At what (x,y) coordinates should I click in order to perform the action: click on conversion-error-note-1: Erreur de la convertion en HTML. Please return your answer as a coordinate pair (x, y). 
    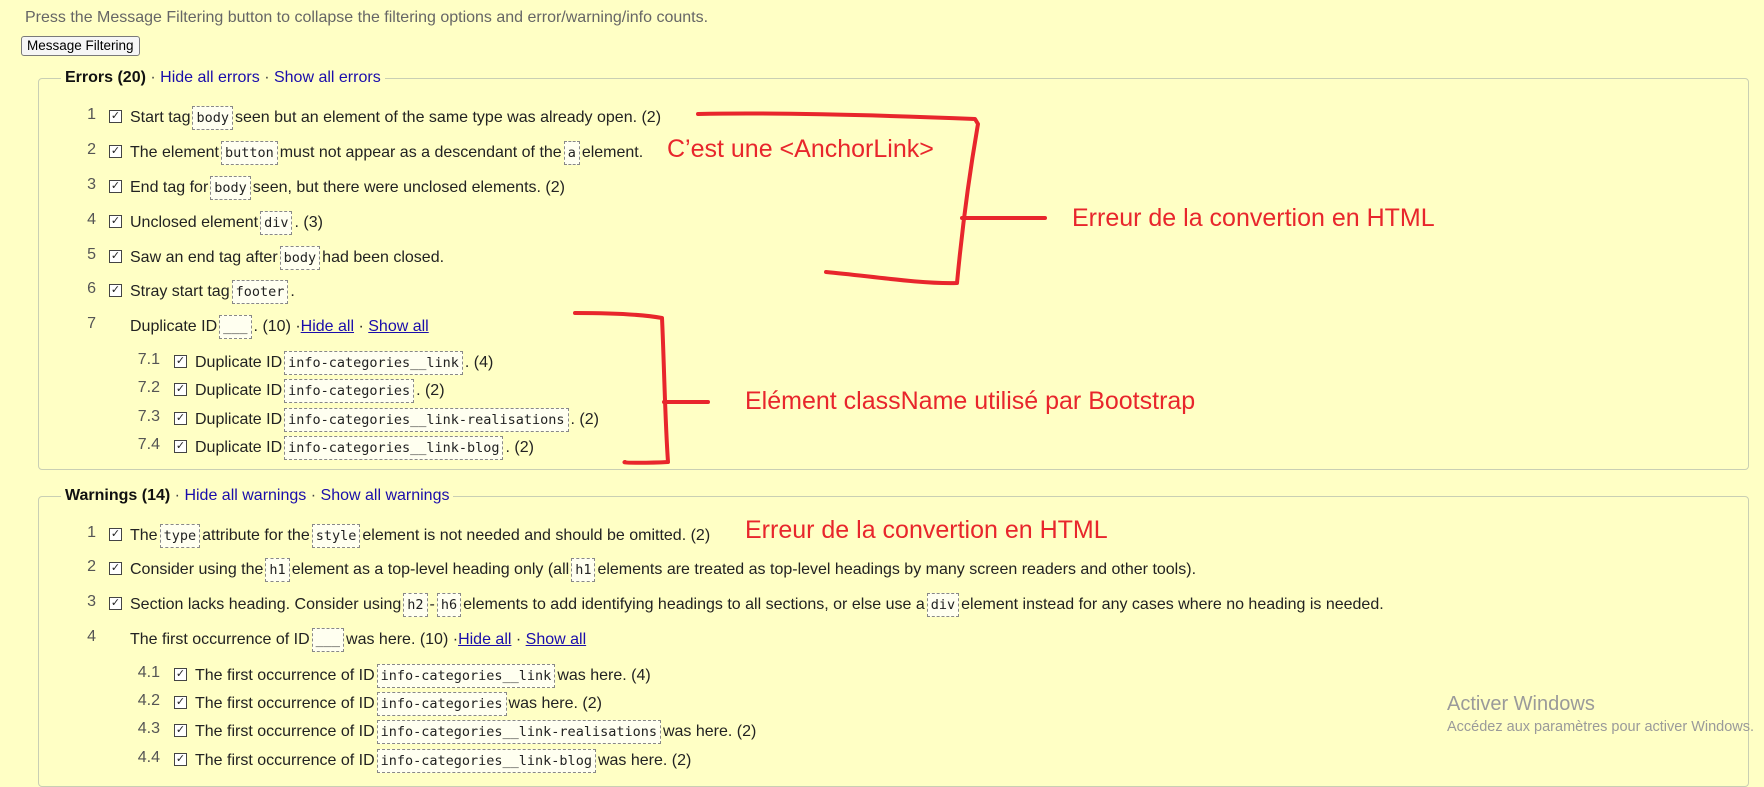
    Looking at the image, I should click on (1253, 218).